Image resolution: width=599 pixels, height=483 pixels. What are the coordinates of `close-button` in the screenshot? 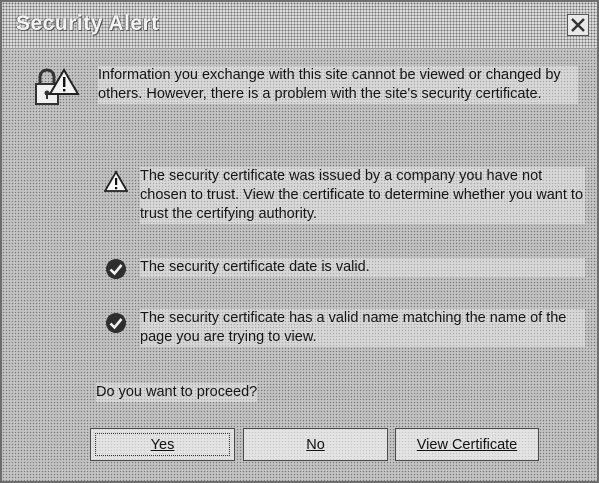 It's located at (578, 25).